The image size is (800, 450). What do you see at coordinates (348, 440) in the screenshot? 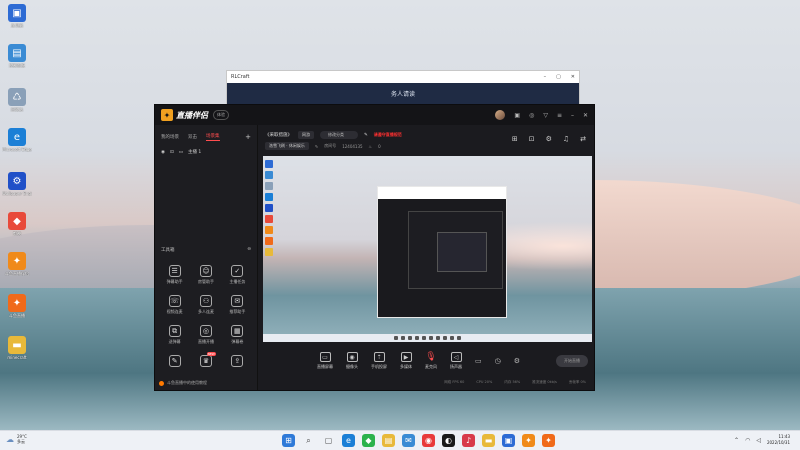
I see `taskbar-app-icon: e` at bounding box center [348, 440].